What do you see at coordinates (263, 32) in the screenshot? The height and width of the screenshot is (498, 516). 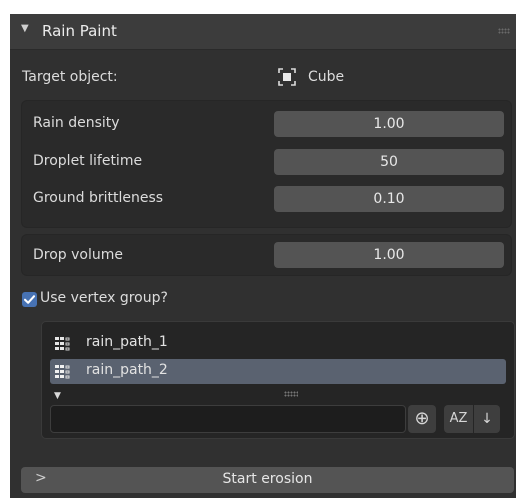 I see `panel-header: ▼ Rain Paint` at bounding box center [263, 32].